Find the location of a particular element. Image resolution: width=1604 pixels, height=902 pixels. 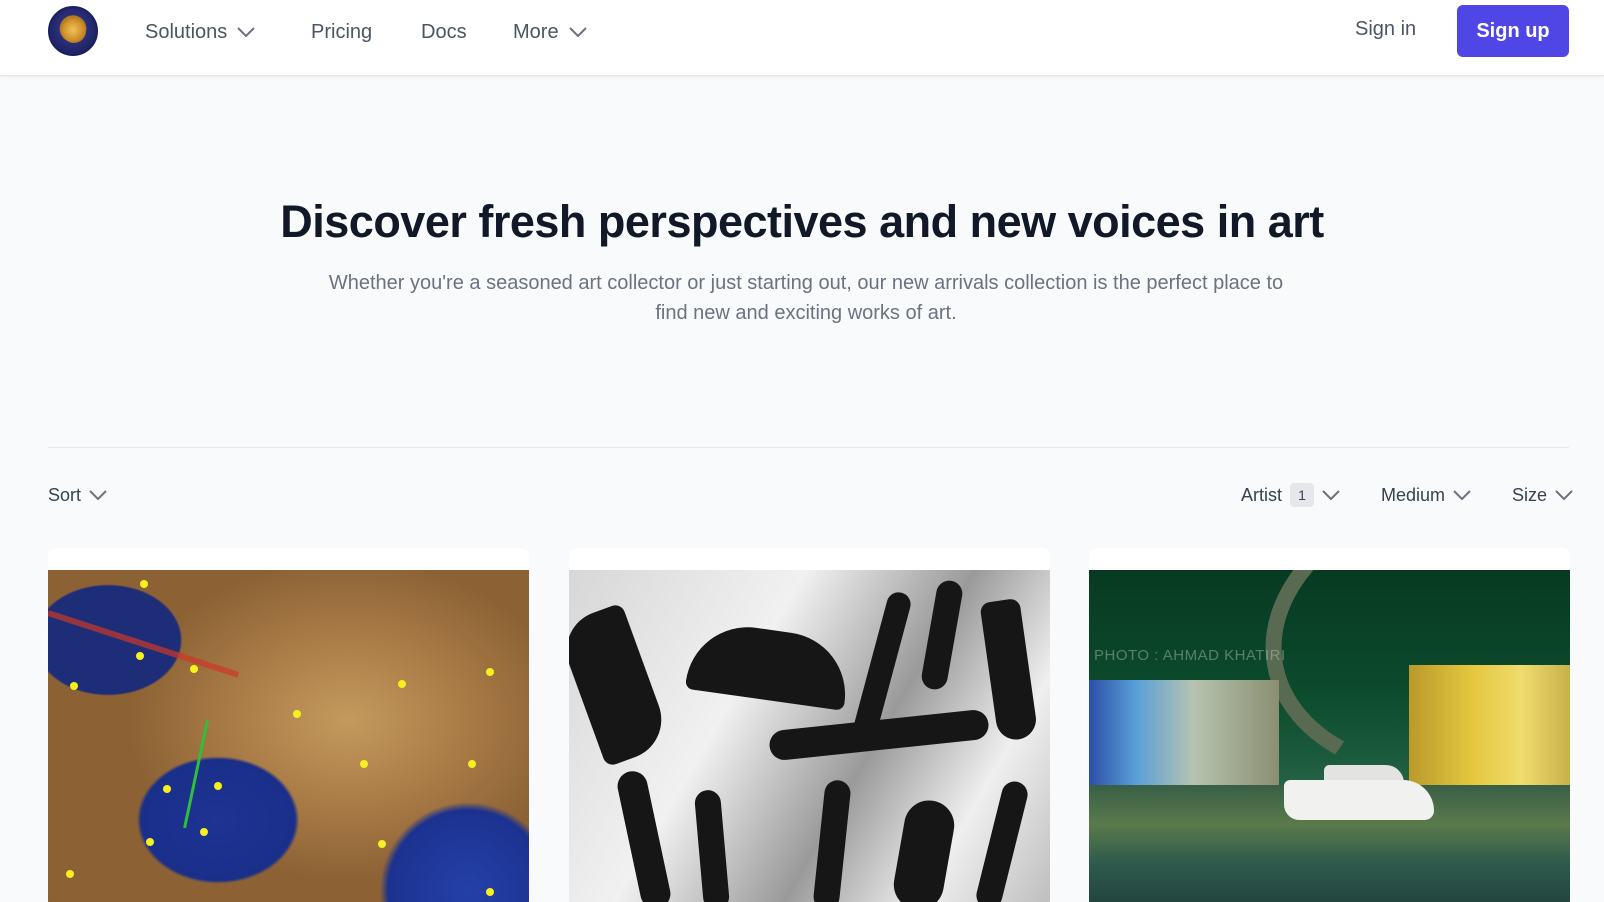

nav-docs: Docs is located at coordinates (444, 32).